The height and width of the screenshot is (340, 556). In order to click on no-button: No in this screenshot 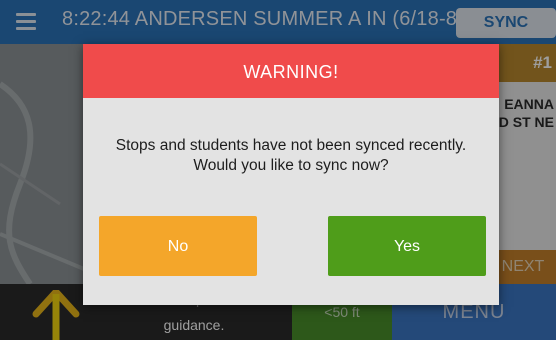, I will do `click(178, 246)`.